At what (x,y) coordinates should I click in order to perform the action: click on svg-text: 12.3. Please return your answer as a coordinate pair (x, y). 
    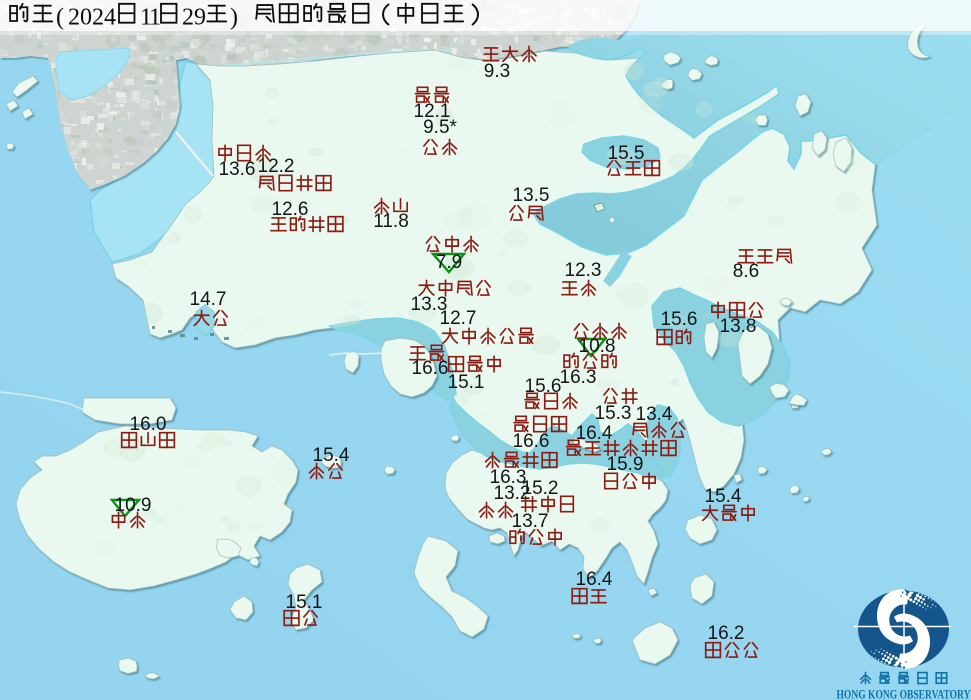
    Looking at the image, I should click on (583, 270).